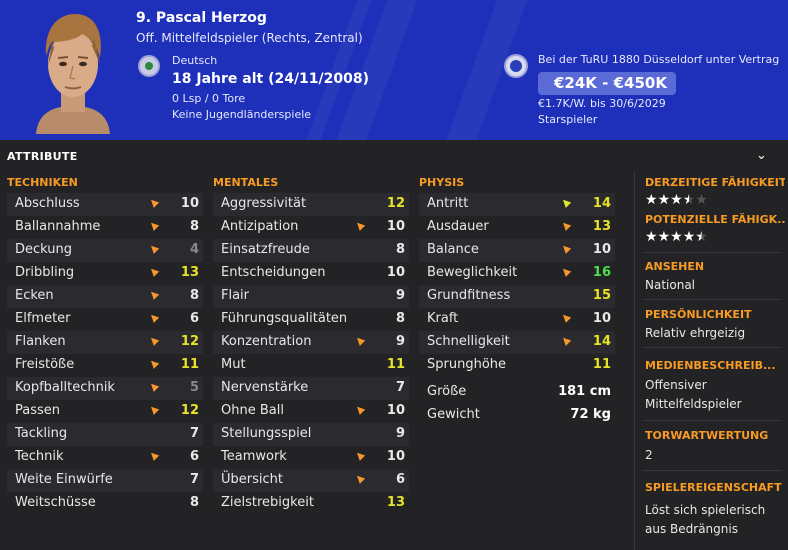 Image resolution: width=788 pixels, height=550 pixels. What do you see at coordinates (693, 404) in the screenshot?
I see `media-description-line2: Mittelfeldspieler` at bounding box center [693, 404].